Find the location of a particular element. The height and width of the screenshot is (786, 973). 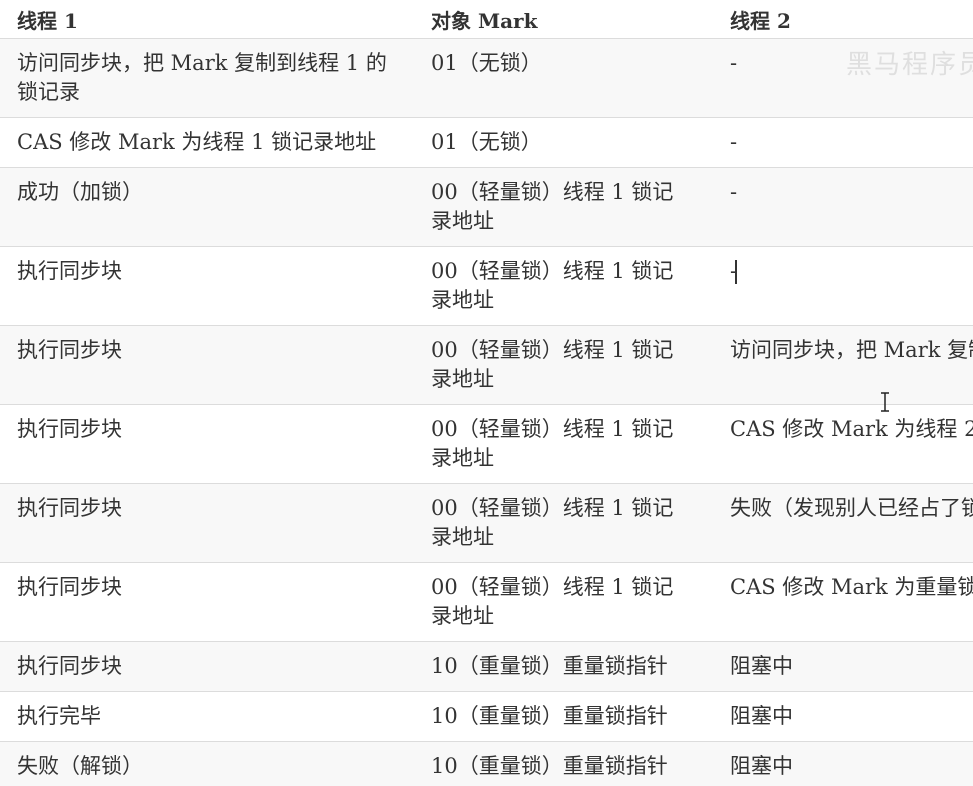

table-row: 失败（解锁） 10（重量锁）重量锁指针 阻塞中 is located at coordinates (486, 763).